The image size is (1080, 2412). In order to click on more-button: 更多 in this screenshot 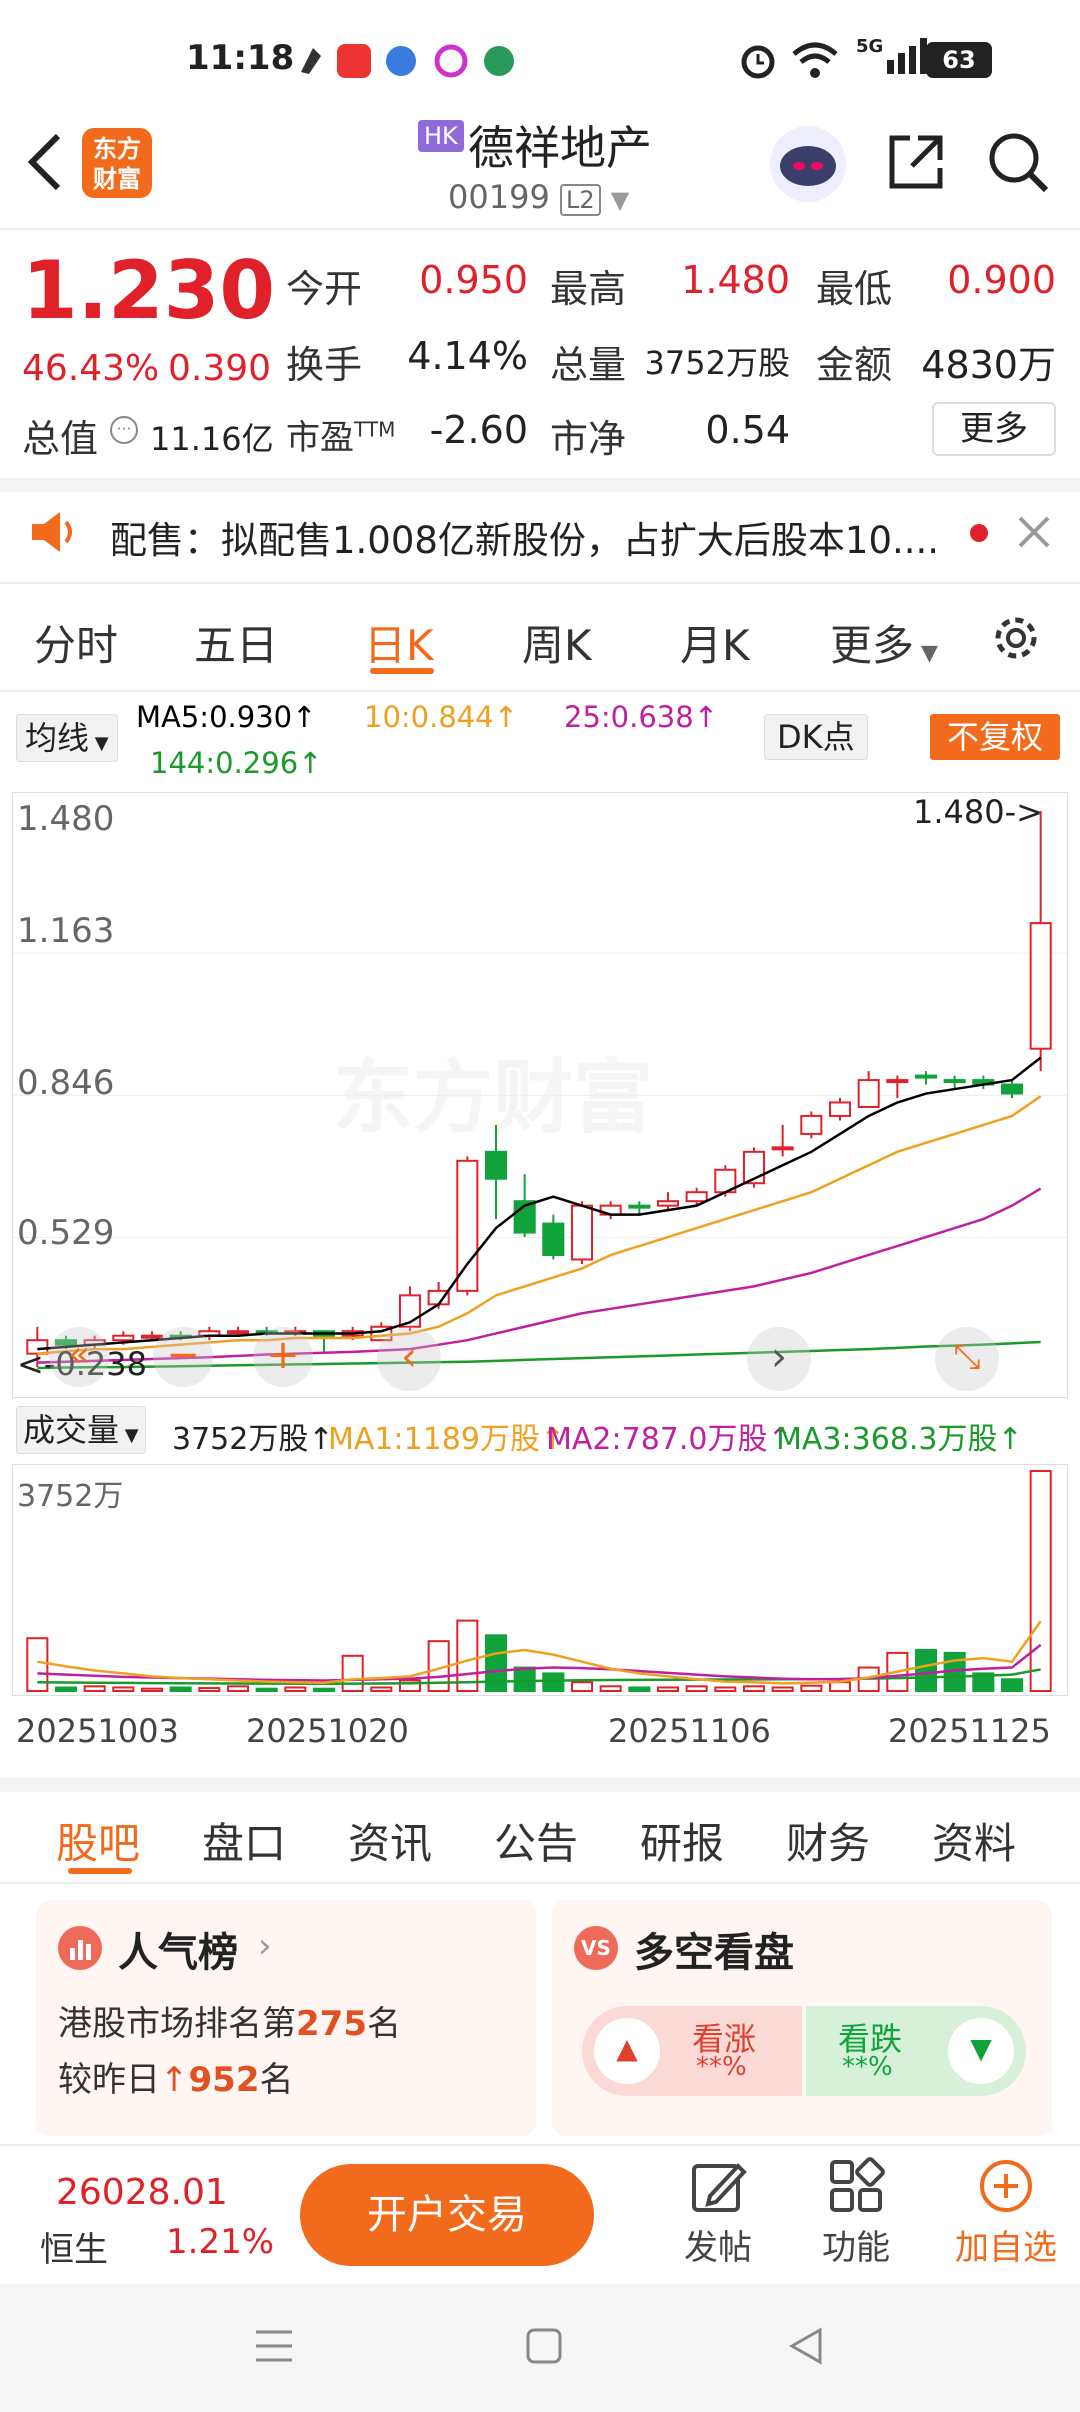, I will do `click(994, 429)`.